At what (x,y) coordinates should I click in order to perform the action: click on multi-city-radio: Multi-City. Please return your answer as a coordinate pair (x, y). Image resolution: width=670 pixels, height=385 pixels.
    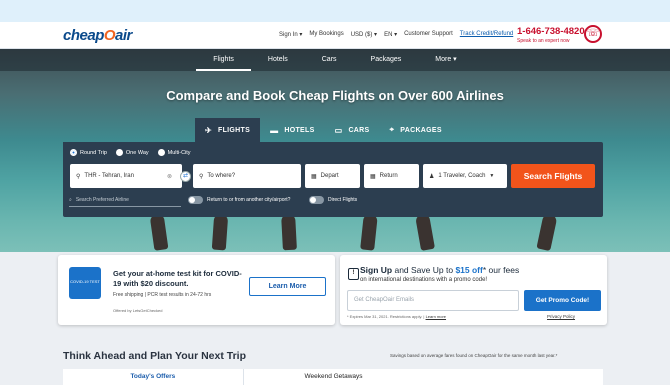
    Looking at the image, I should click on (174, 152).